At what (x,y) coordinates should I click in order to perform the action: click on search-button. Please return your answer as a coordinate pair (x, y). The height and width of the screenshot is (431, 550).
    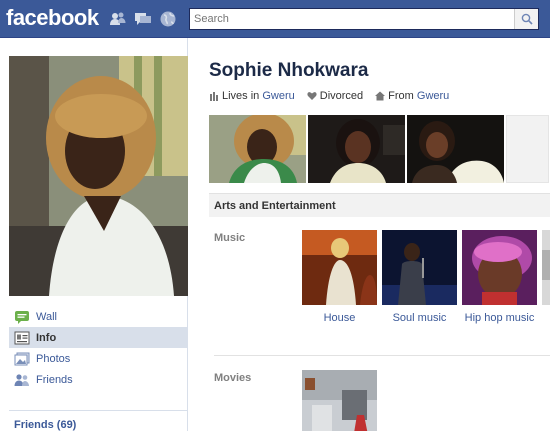
    Looking at the image, I should click on (526, 19).